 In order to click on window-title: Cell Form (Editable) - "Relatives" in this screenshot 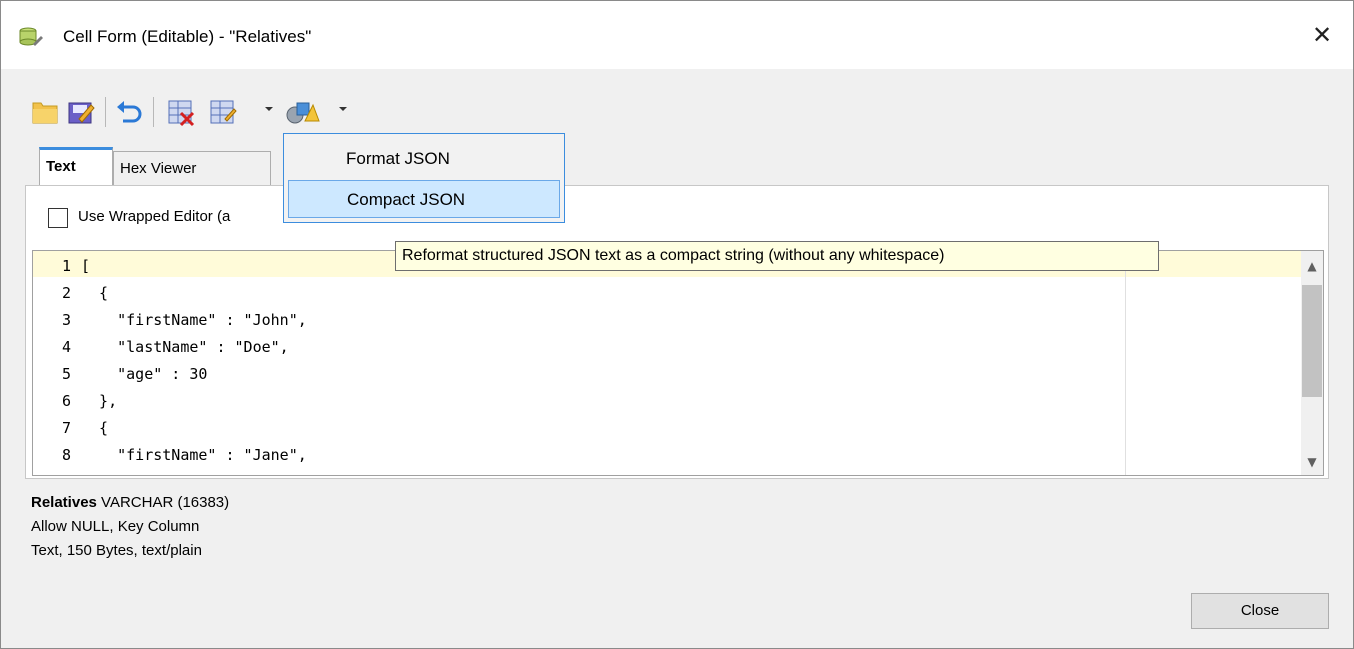, I will do `click(187, 36)`.